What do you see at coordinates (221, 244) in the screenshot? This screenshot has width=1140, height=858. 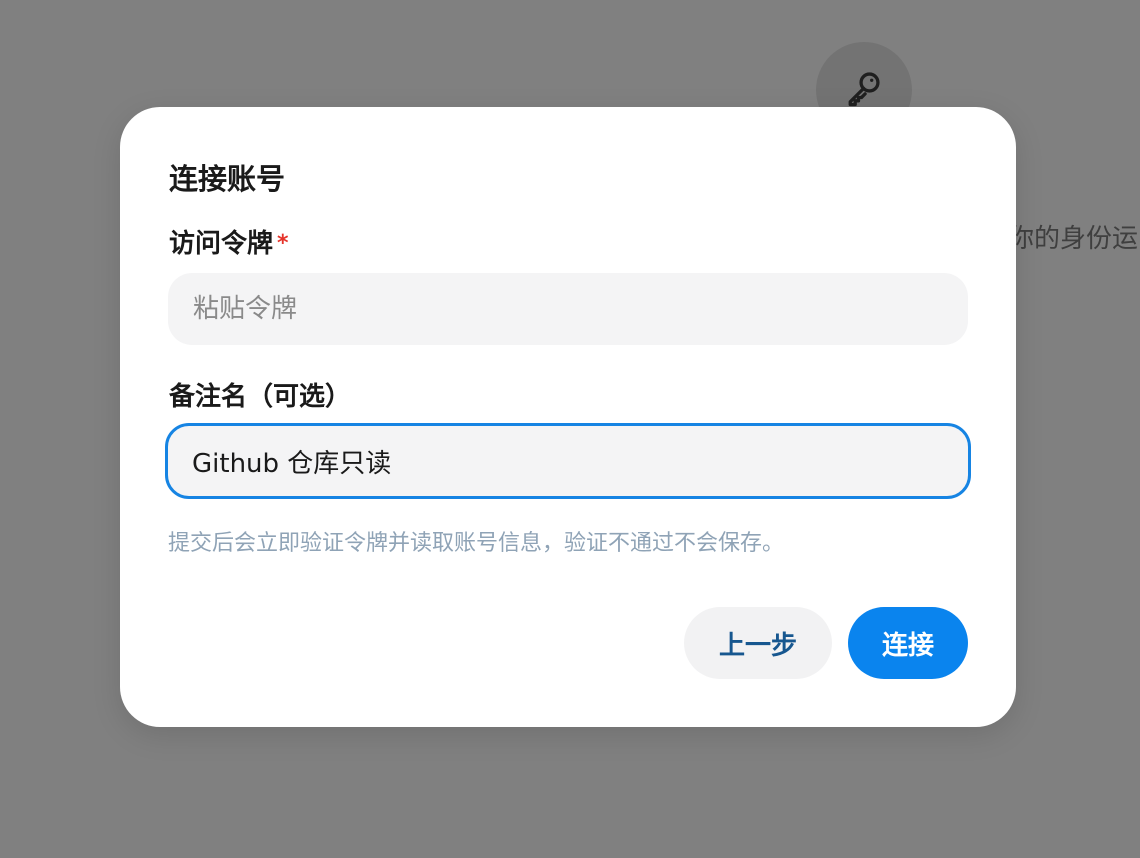 I see `token-field-label-text: 访问令牌` at bounding box center [221, 244].